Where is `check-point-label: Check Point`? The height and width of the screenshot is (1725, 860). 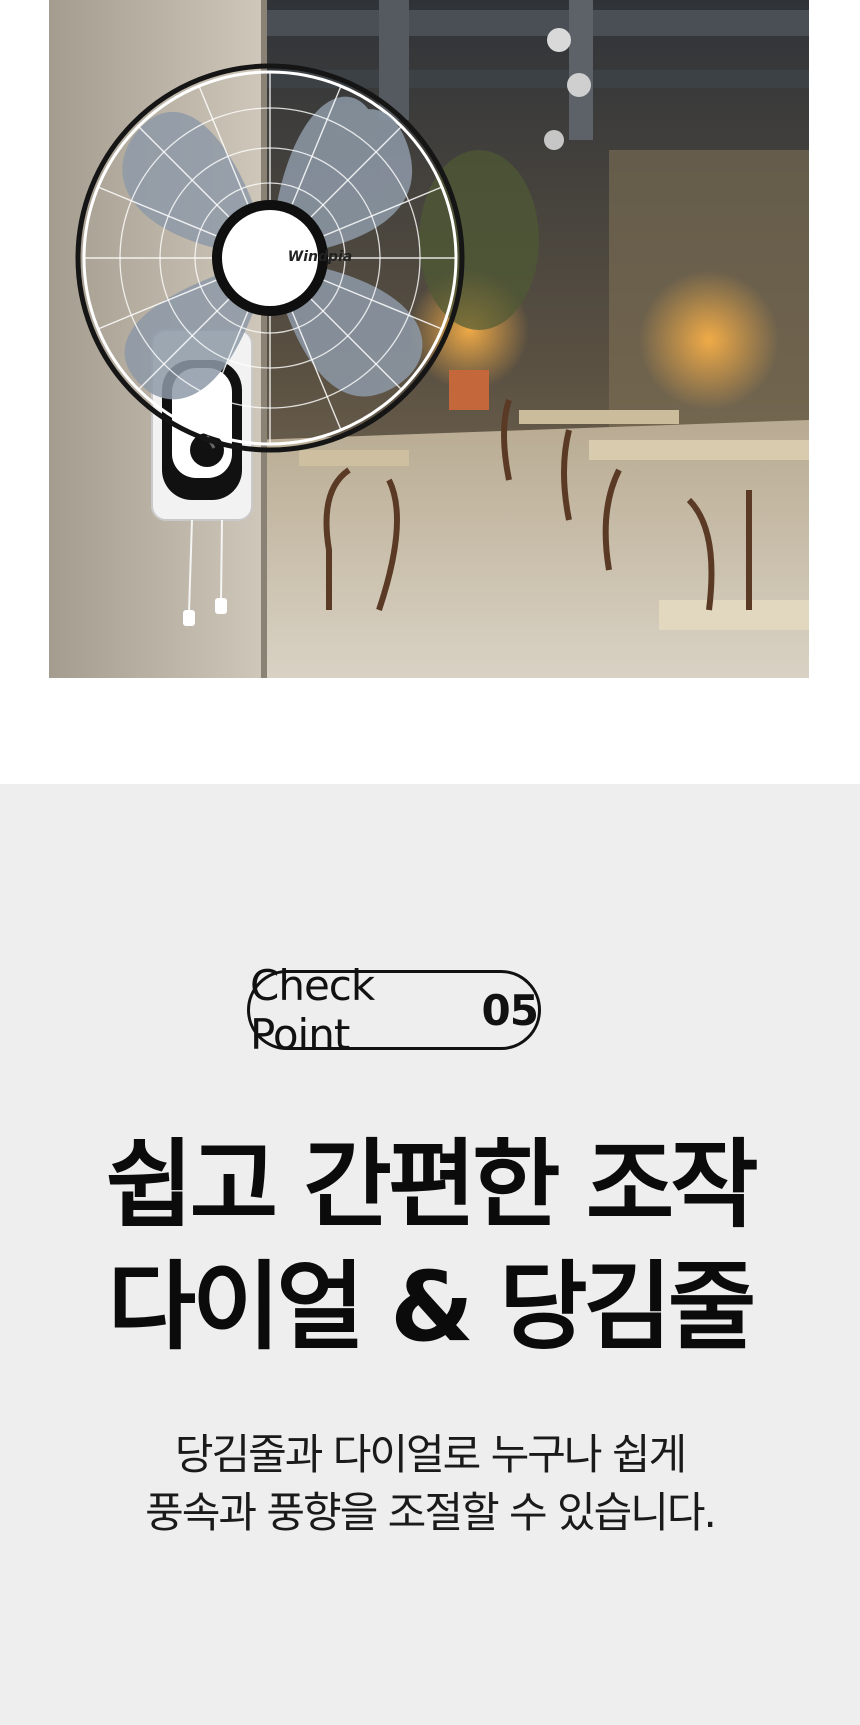 check-point-label: Check Point is located at coordinates (312, 1010).